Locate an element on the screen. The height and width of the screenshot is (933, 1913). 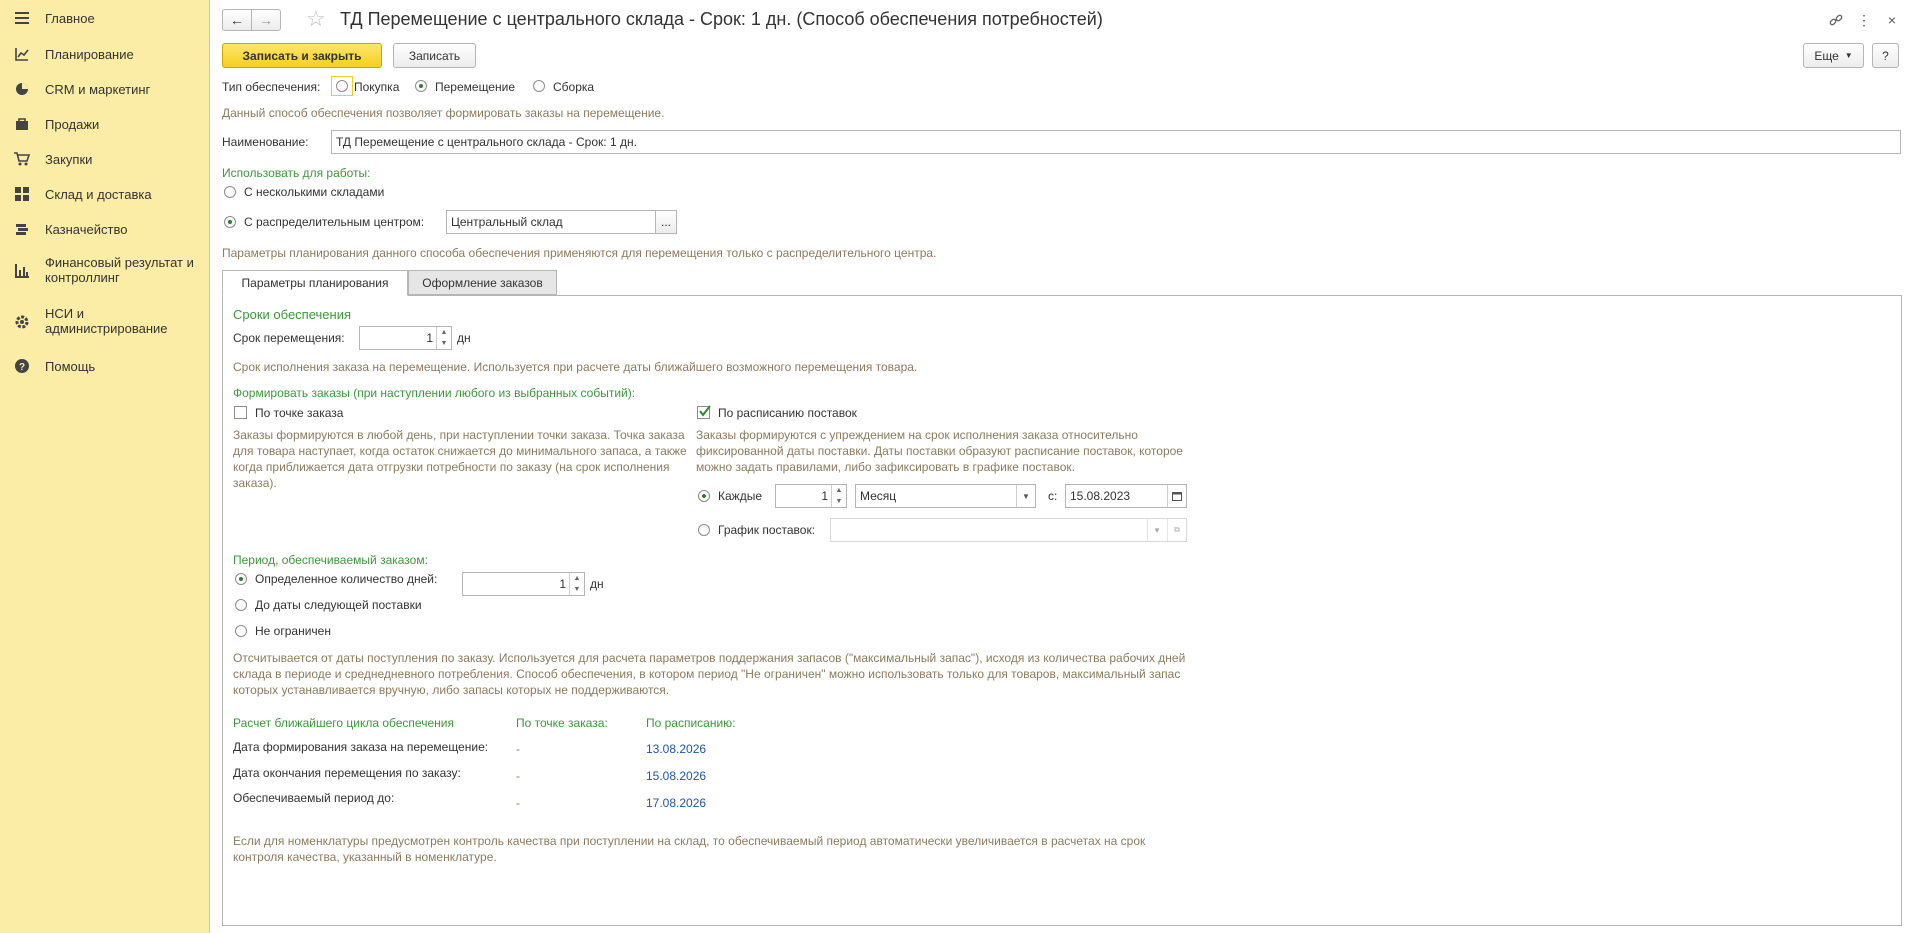
radio-delivery-schedule is located at coordinates (704, 530).